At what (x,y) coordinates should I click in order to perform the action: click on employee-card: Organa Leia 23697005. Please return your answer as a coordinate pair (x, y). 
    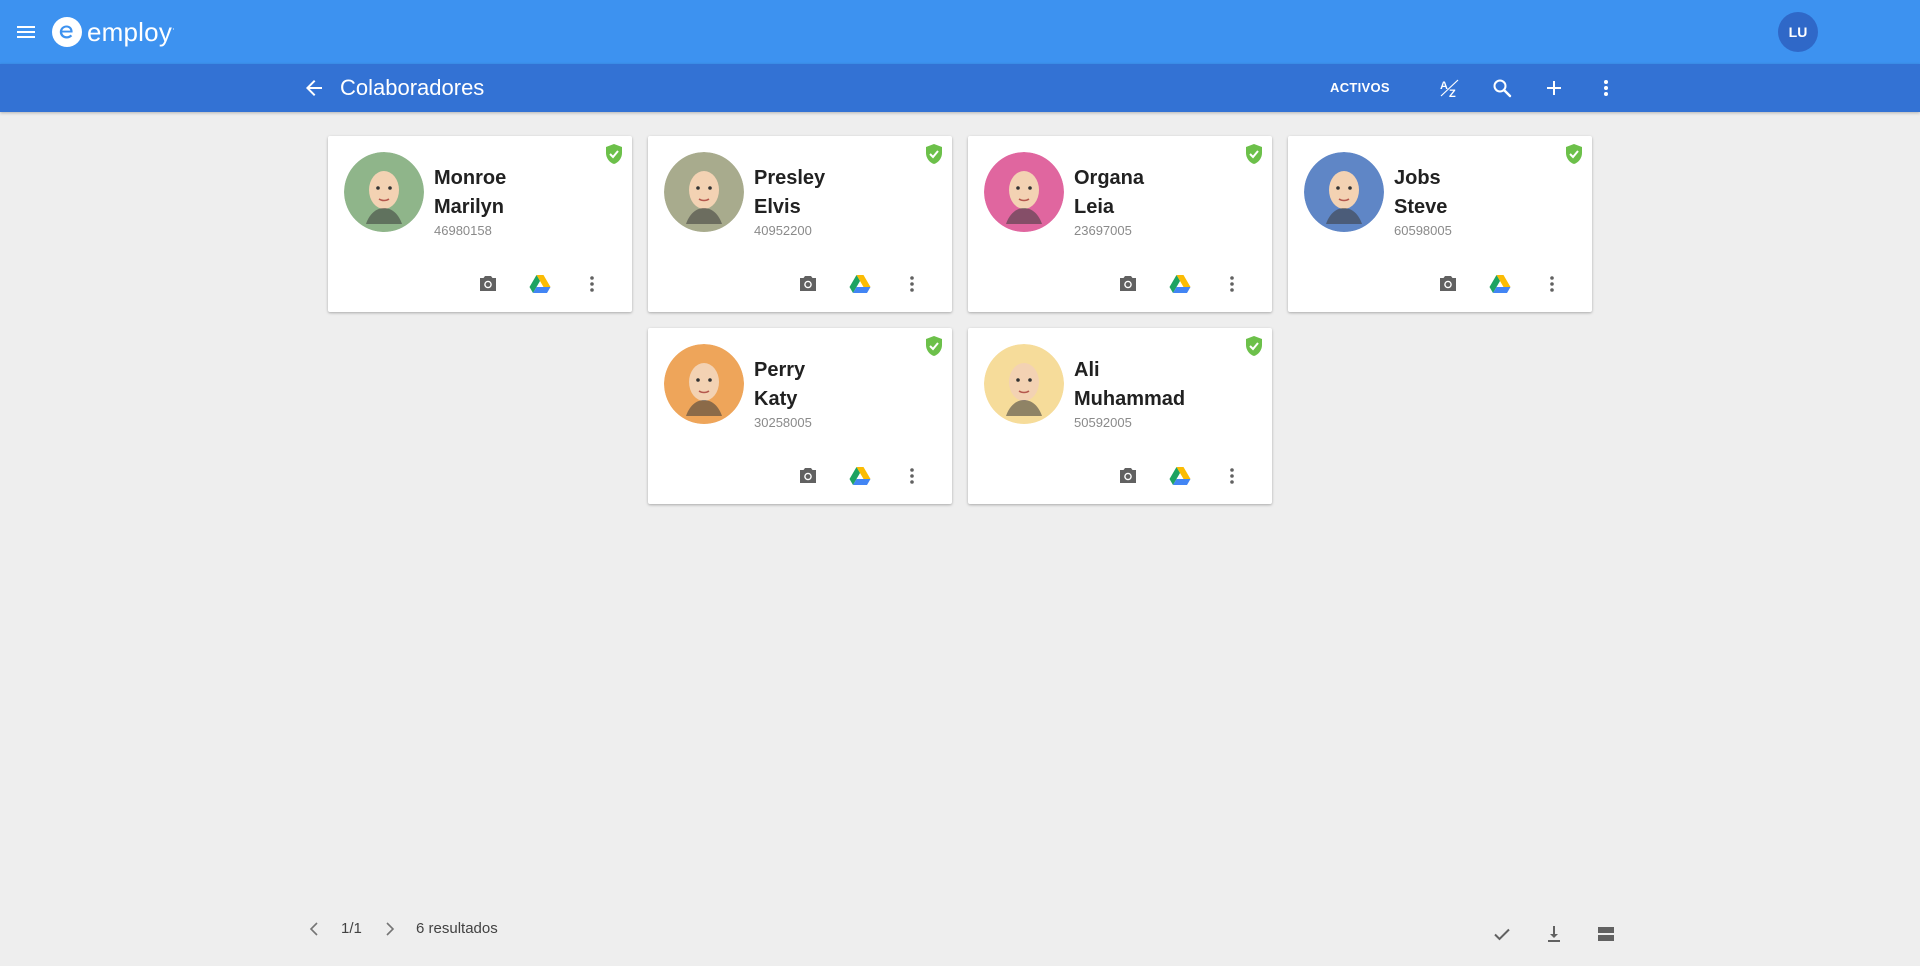
    Looking at the image, I should click on (1120, 224).